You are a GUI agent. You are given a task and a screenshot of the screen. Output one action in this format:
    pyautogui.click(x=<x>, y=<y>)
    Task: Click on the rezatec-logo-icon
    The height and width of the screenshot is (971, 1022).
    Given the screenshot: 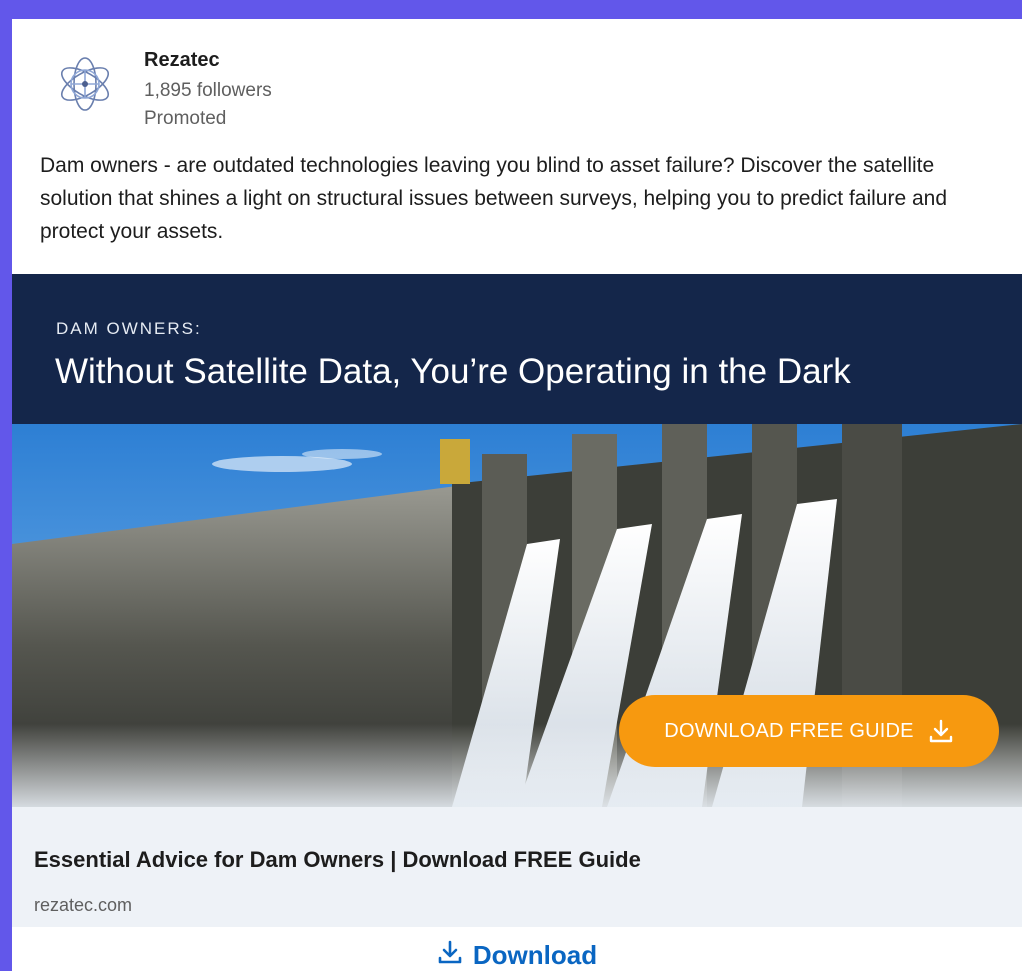 What is the action you would take?
    pyautogui.click(x=85, y=84)
    